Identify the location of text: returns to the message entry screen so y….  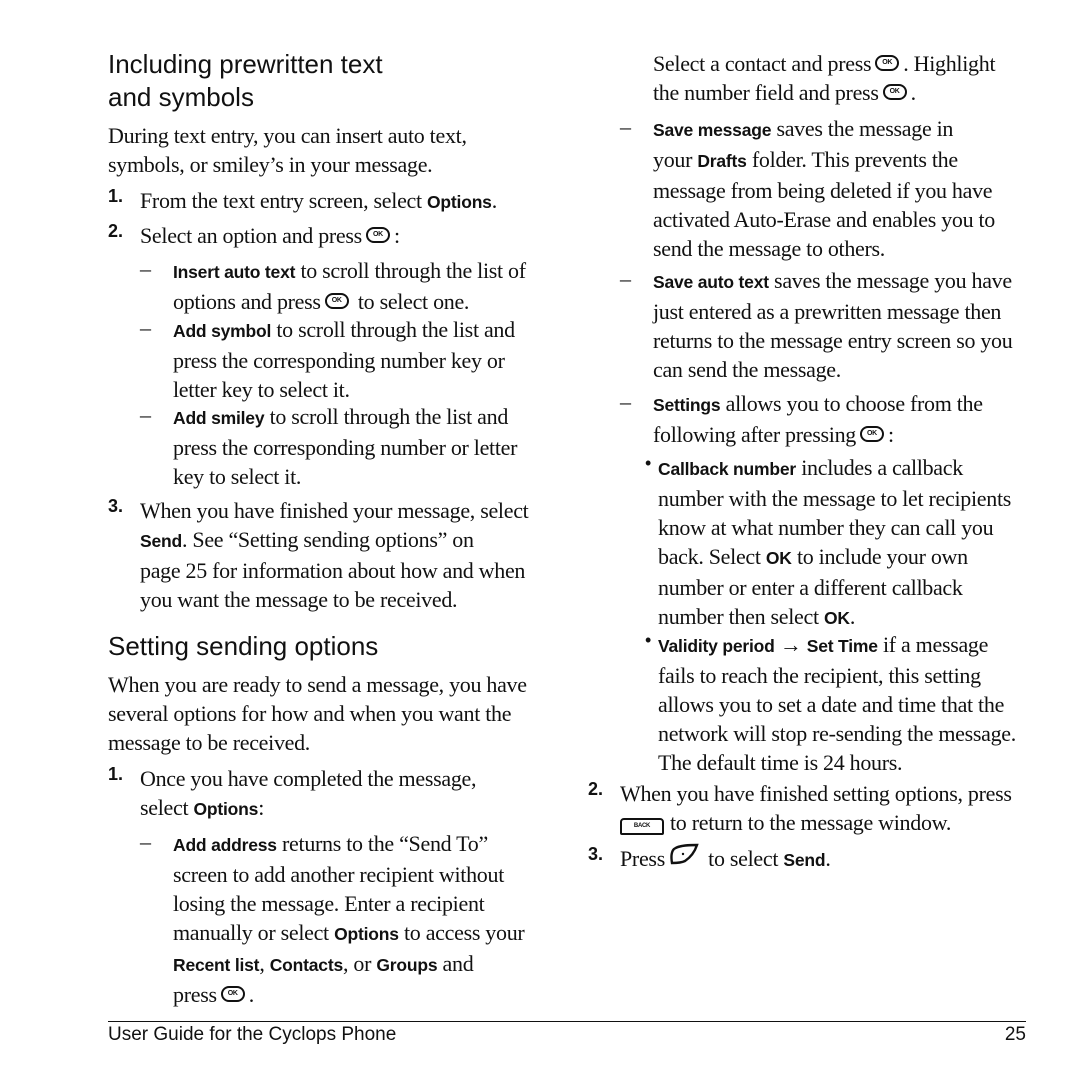
(833, 340).